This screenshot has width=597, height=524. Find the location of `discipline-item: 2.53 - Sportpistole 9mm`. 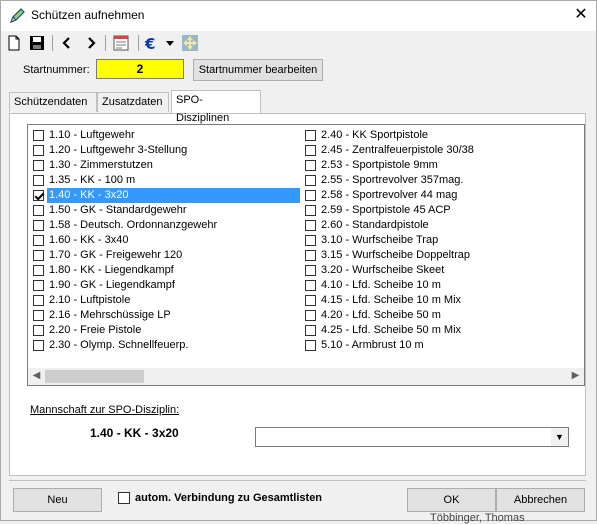

discipline-item: 2.53 - Sportpistole 9mm is located at coordinates (439, 165).